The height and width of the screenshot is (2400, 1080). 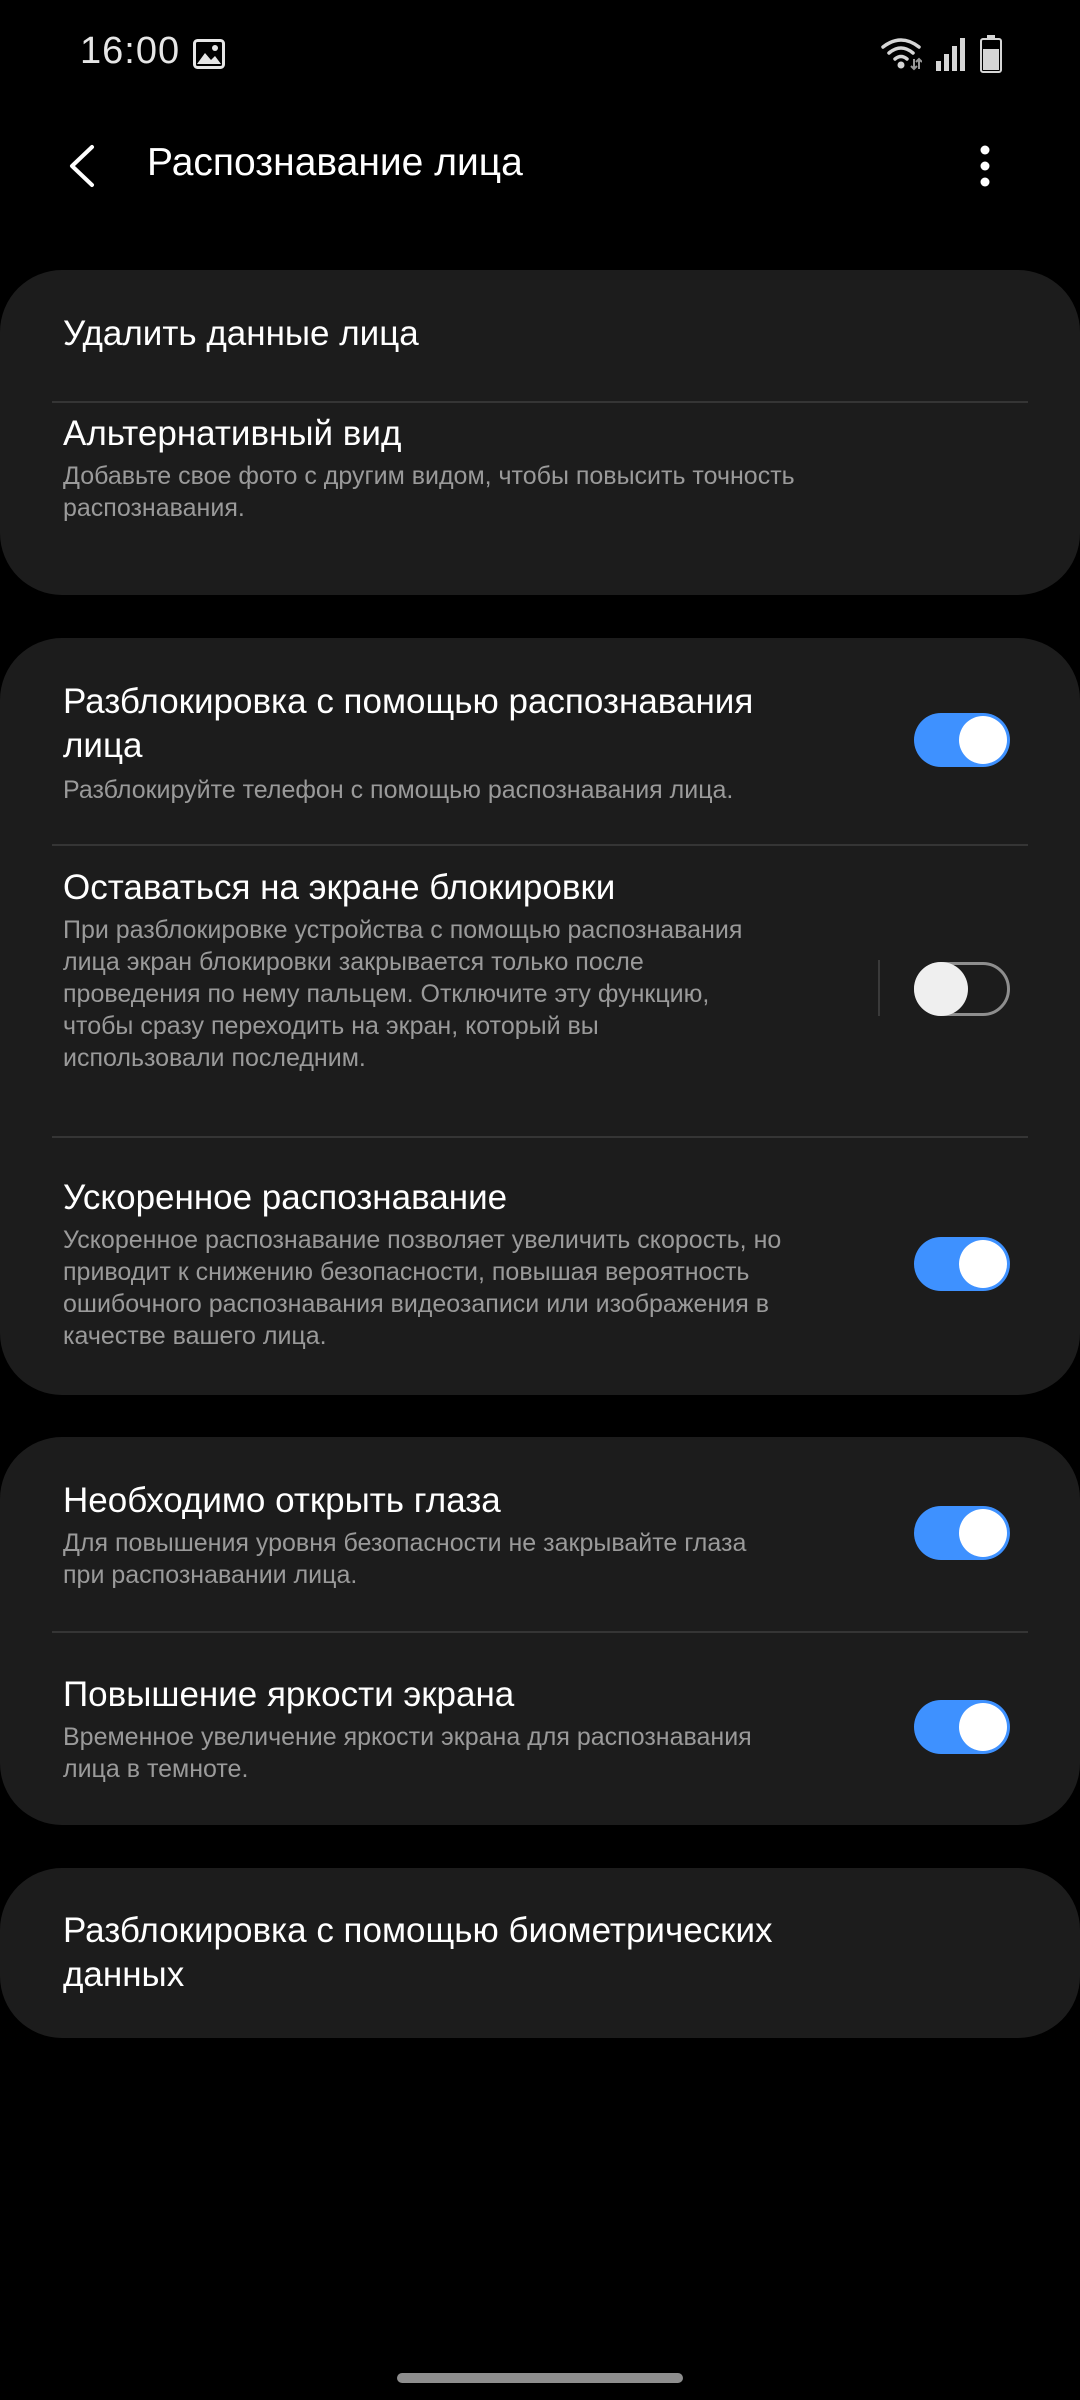 What do you see at coordinates (879, 988) in the screenshot?
I see `vertical-separator` at bounding box center [879, 988].